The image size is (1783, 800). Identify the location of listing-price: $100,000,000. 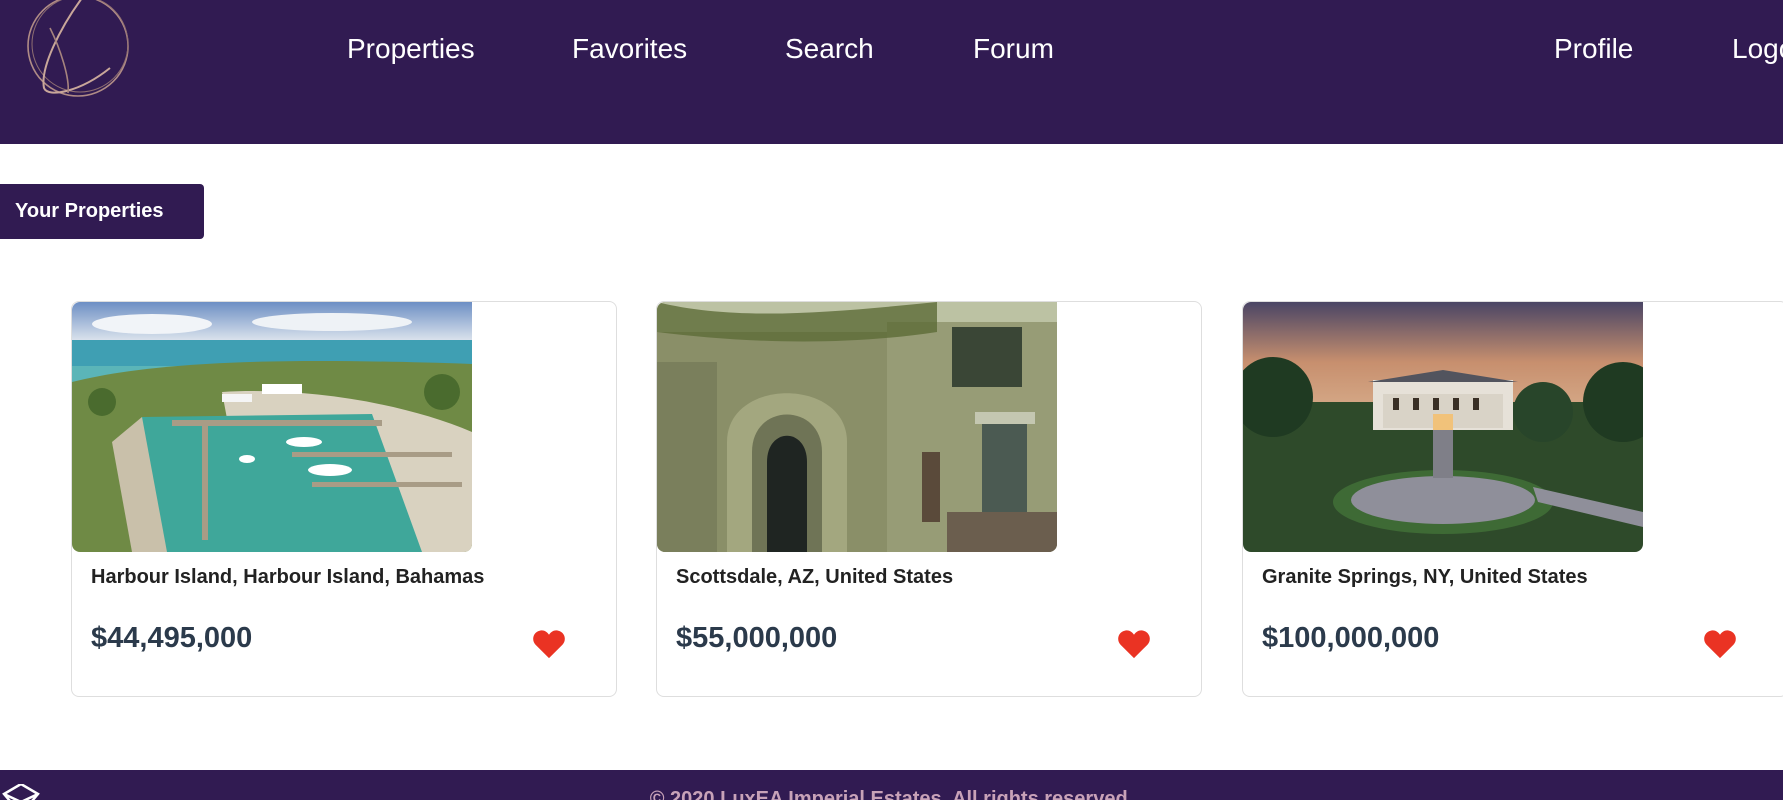
(1351, 638).